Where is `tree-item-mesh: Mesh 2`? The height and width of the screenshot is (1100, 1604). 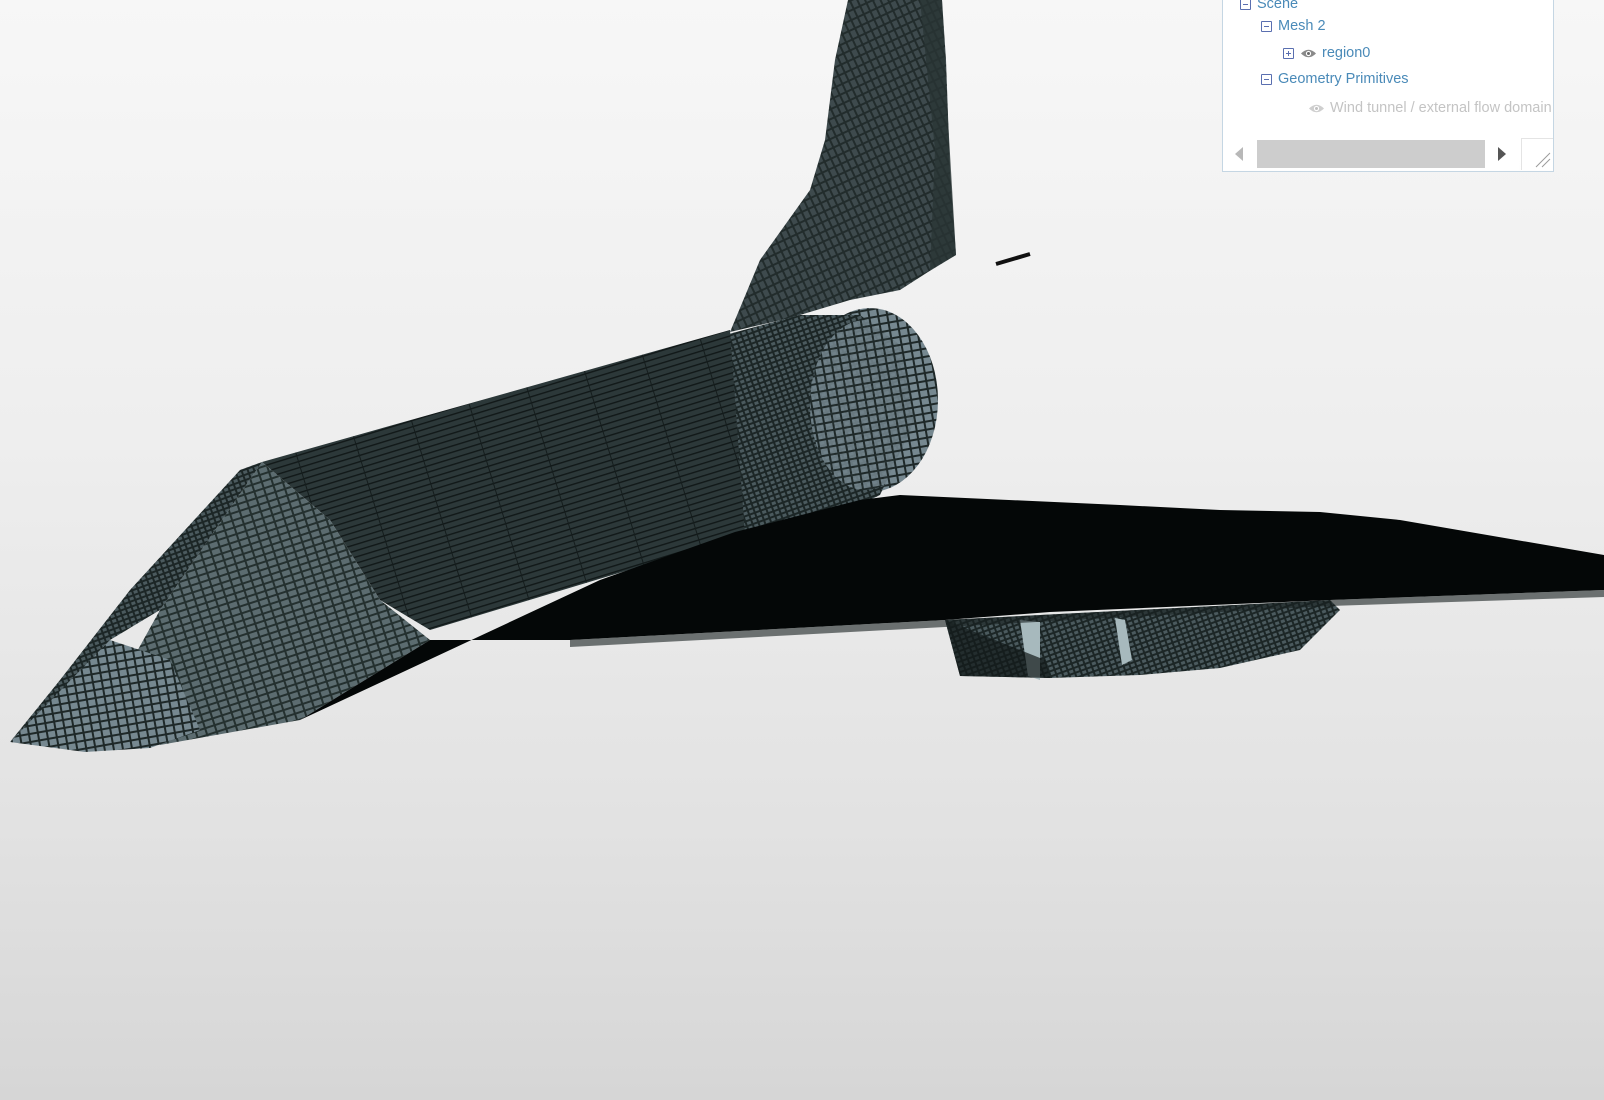
tree-item-mesh: Mesh 2 is located at coordinates (1293, 26).